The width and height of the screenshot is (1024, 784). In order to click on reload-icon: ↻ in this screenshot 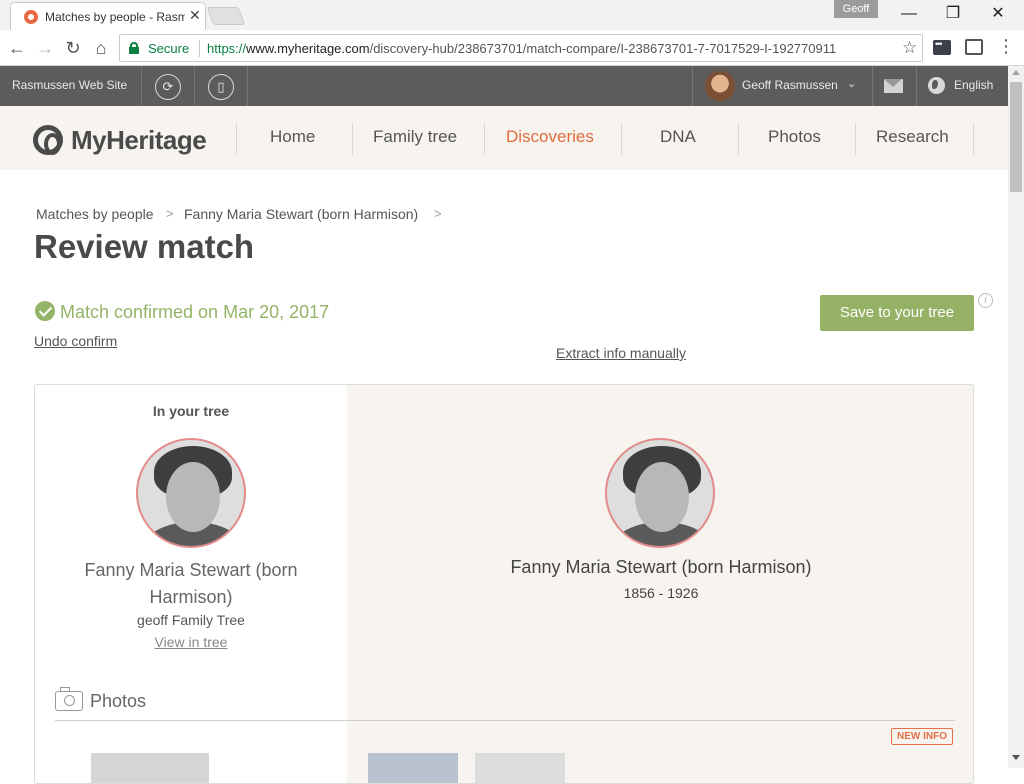, I will do `click(73, 48)`.